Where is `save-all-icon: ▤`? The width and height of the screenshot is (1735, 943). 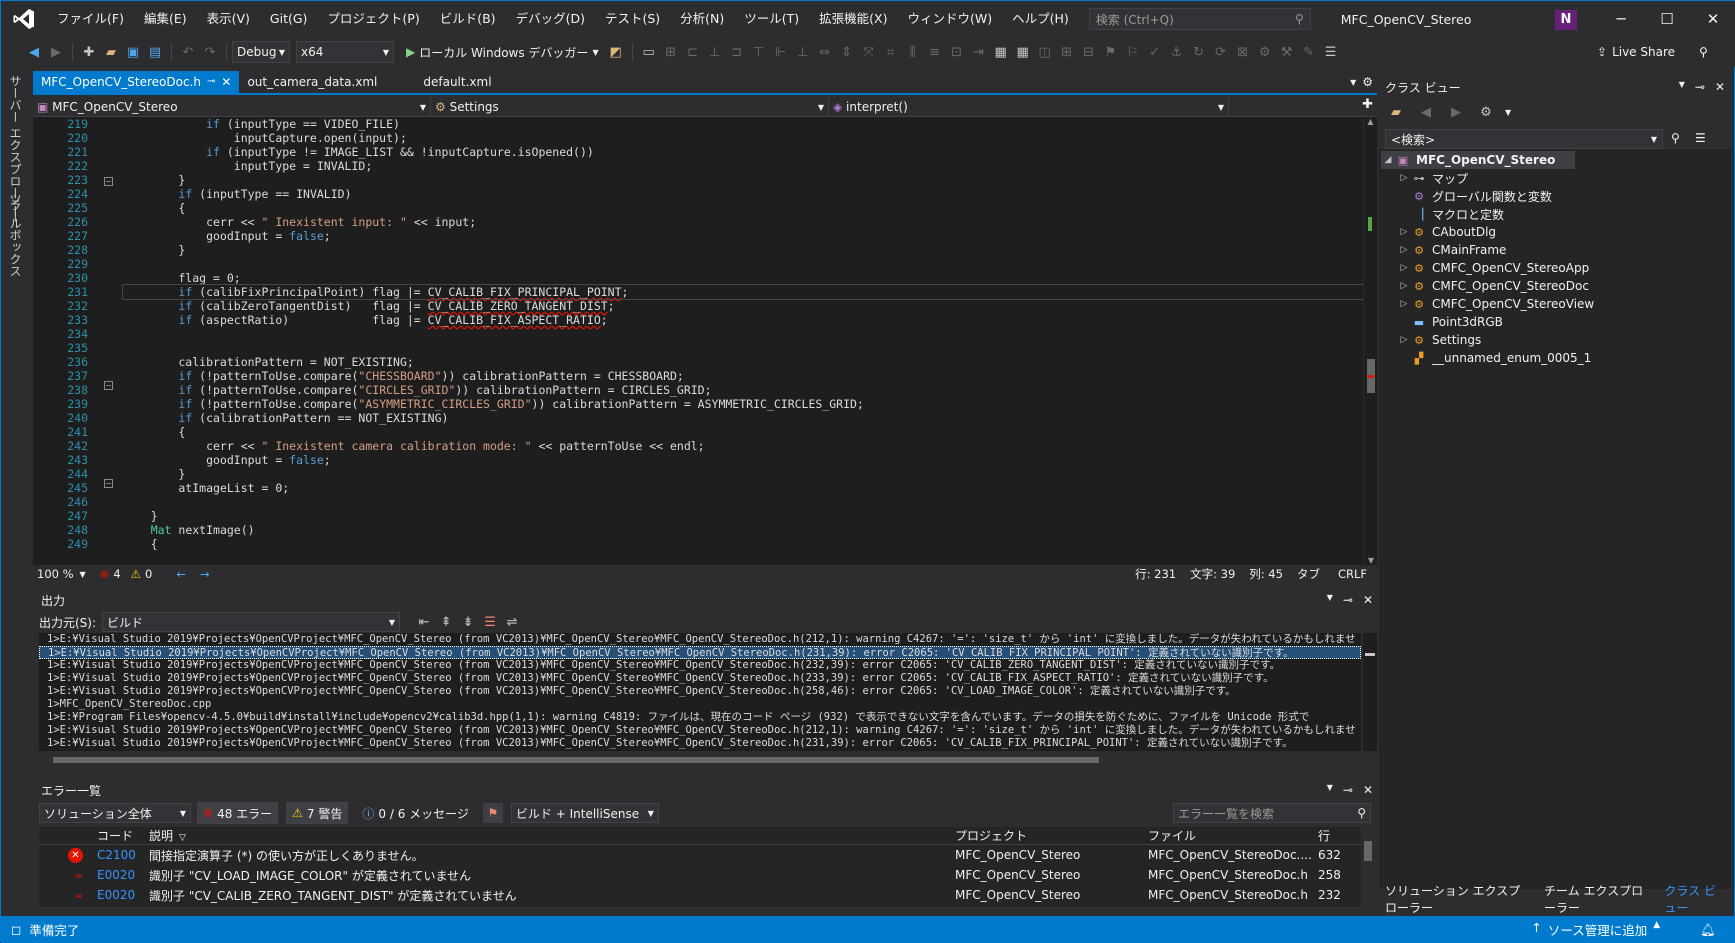 save-all-icon: ▤ is located at coordinates (155, 52).